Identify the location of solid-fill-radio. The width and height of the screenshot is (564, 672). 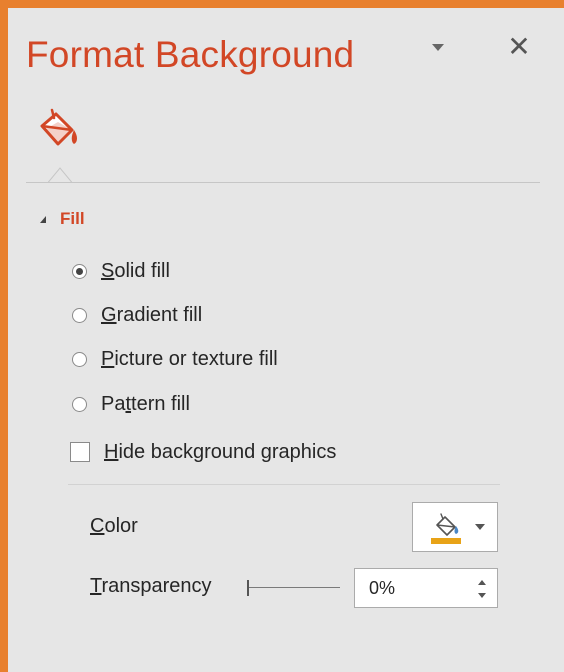
(79, 271).